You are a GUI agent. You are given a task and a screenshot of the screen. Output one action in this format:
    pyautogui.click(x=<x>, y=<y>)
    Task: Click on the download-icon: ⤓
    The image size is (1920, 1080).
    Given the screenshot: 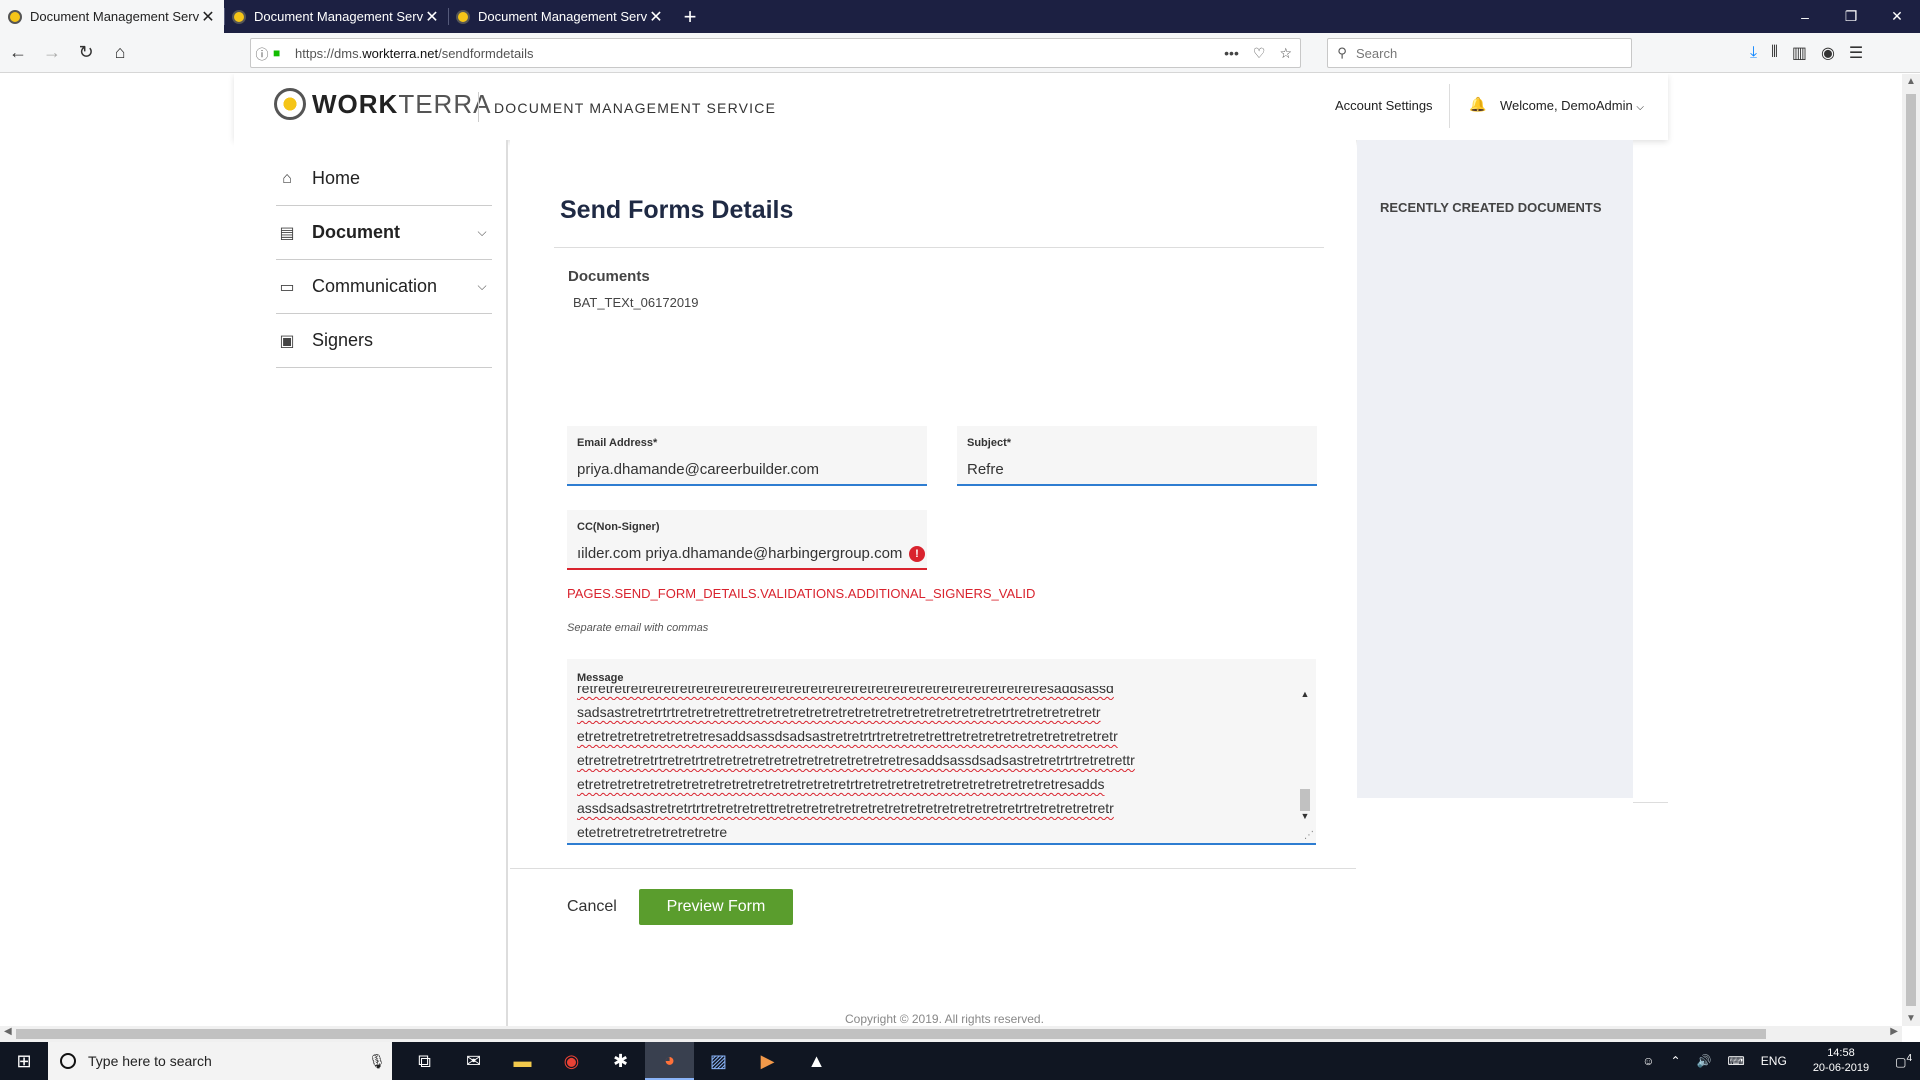 What is the action you would take?
    pyautogui.click(x=1753, y=53)
    